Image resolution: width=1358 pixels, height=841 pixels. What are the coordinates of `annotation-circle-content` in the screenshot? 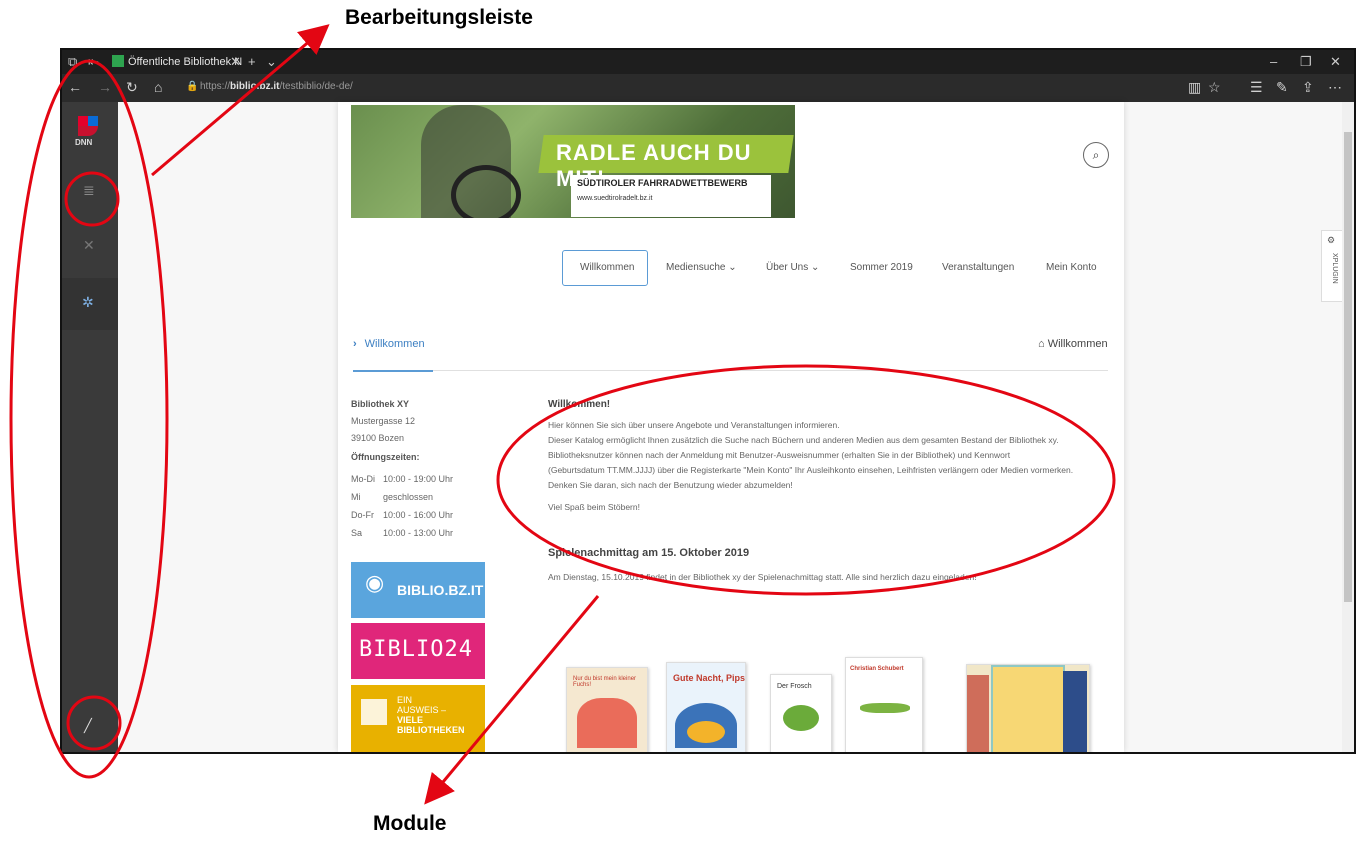 It's located at (92, 199).